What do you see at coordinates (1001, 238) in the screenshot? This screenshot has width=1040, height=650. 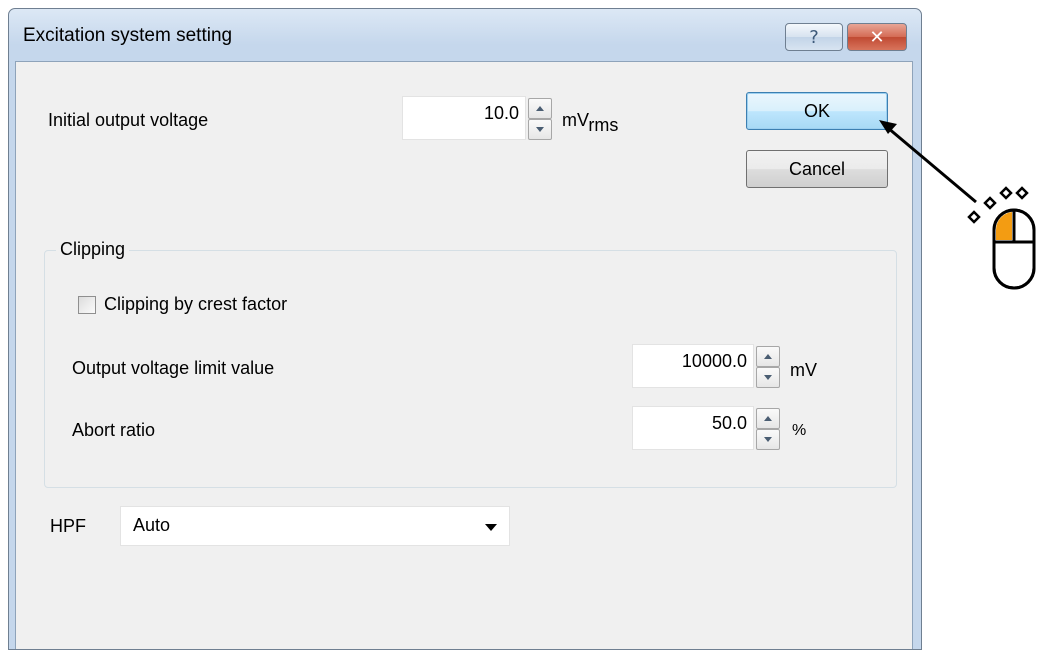 I see `mouse-click-icon` at bounding box center [1001, 238].